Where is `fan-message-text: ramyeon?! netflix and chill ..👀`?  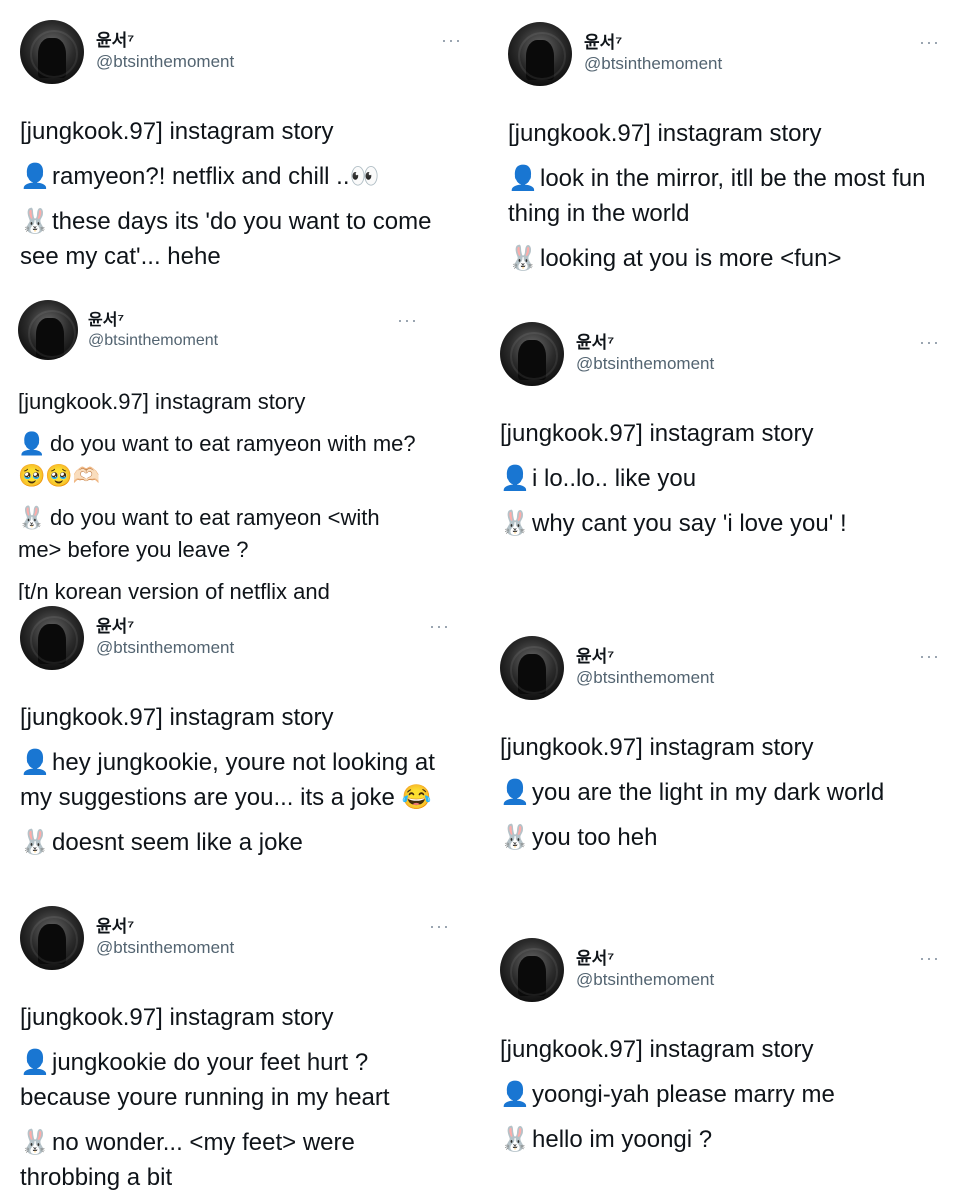 fan-message-text: ramyeon?! netflix and chill ..👀 is located at coordinates (216, 176).